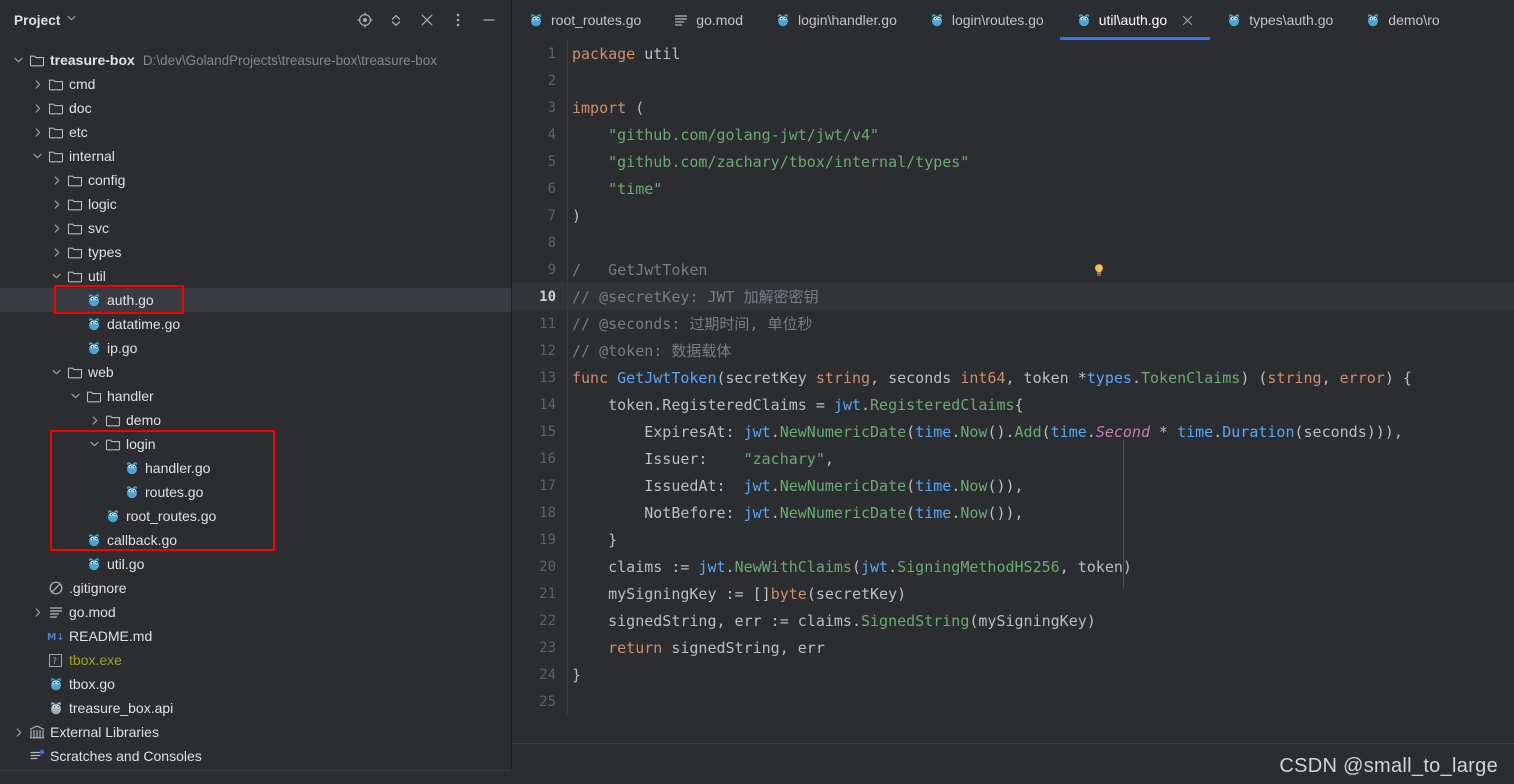 Image resolution: width=1514 pixels, height=784 pixels. What do you see at coordinates (255, 612) in the screenshot?
I see `tree-item-go-mod: go.mod` at bounding box center [255, 612].